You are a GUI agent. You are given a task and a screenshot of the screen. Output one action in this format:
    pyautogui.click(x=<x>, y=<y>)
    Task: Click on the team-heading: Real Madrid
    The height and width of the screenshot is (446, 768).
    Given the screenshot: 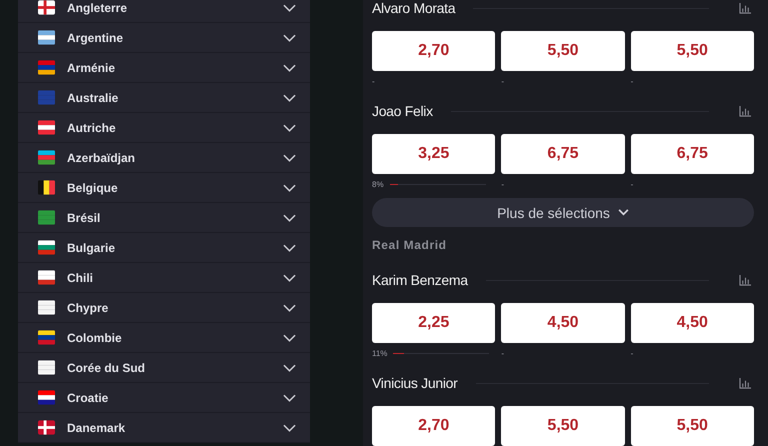 What is the action you would take?
    pyautogui.click(x=410, y=245)
    